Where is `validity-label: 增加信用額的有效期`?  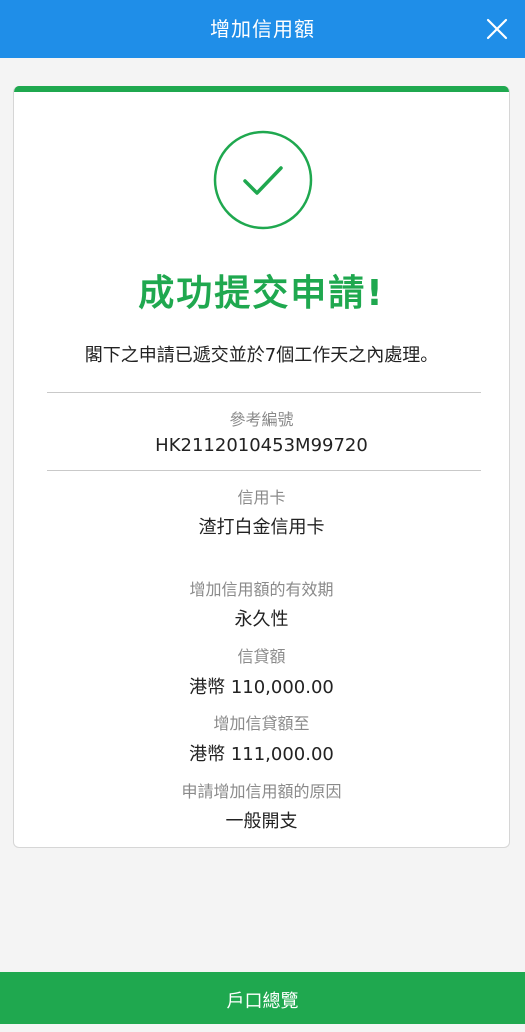 validity-label: 增加信用額的有效期 is located at coordinates (261, 589).